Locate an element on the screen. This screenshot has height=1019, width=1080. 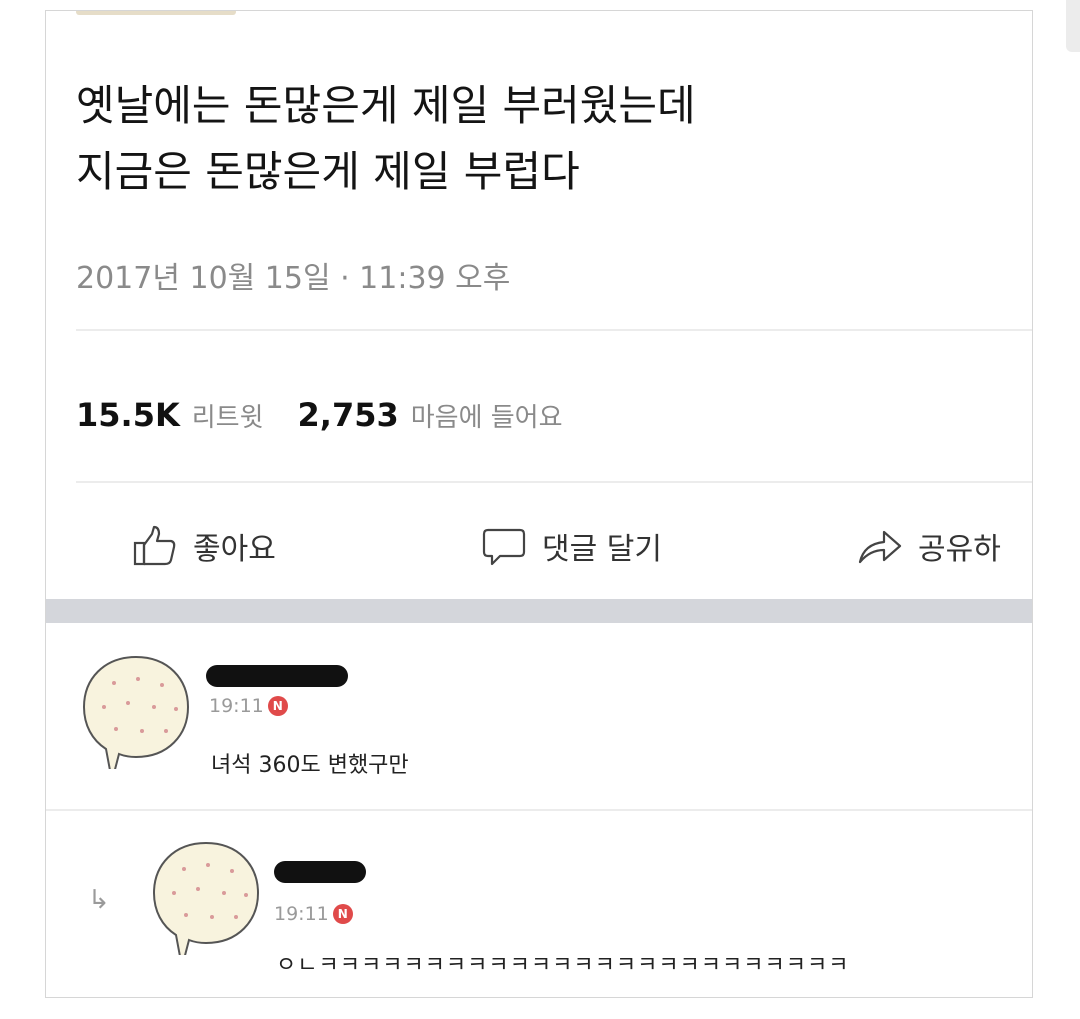
like-count: 2,753 is located at coordinates (348, 415).